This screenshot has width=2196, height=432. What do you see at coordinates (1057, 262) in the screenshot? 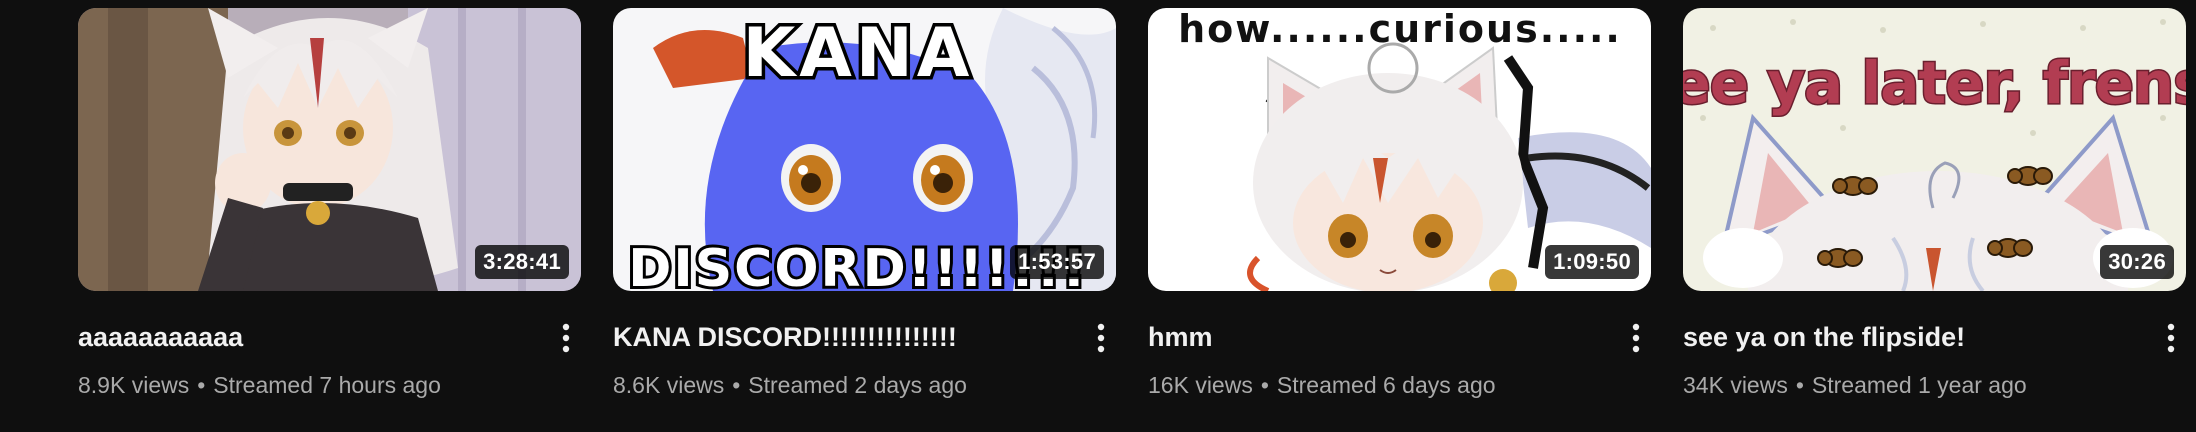
I see `video-duration: 1:53:57` at bounding box center [1057, 262].